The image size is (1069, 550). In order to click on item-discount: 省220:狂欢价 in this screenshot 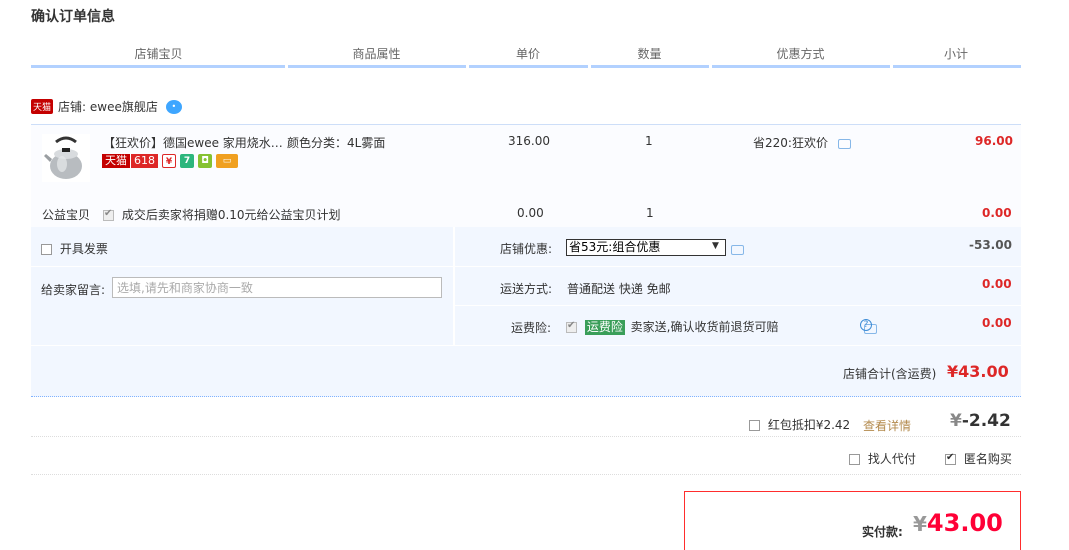, I will do `click(802, 142)`.